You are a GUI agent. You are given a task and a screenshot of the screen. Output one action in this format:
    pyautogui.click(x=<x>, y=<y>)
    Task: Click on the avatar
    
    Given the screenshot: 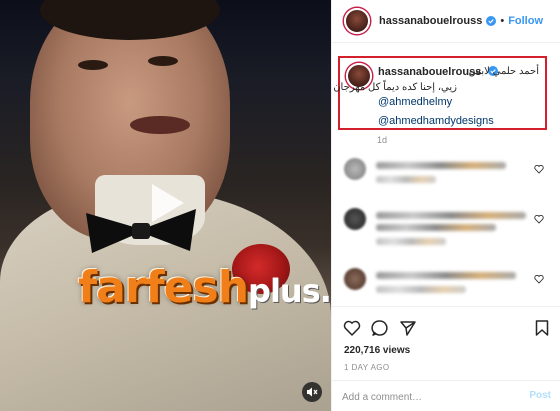 What is the action you would take?
    pyautogui.click(x=357, y=21)
    